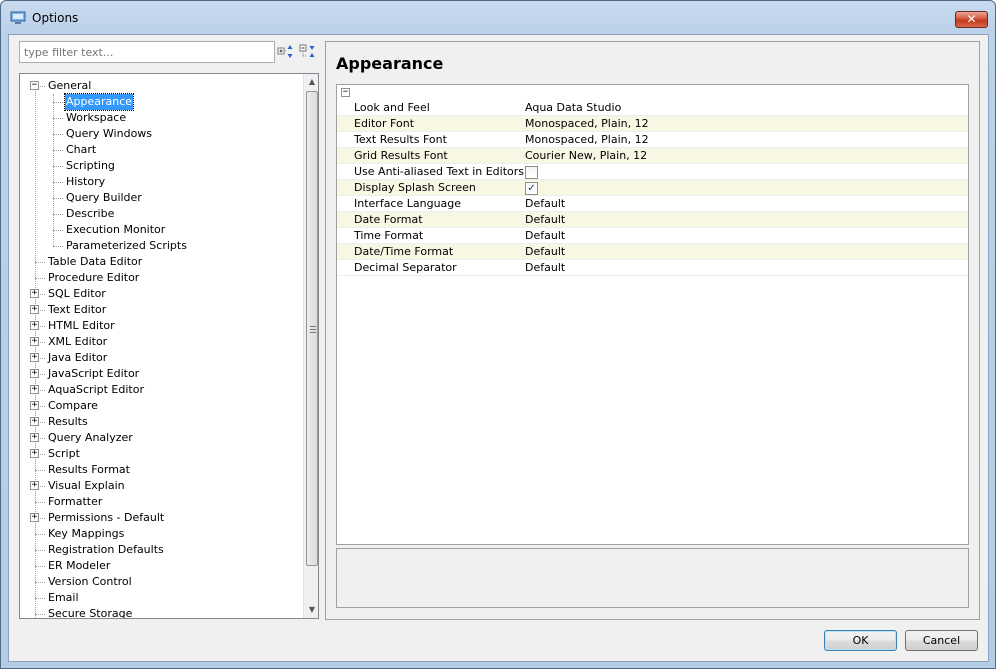 The width and height of the screenshot is (996, 669). I want to click on tree-item-label: Key Mappings, so click(86, 533).